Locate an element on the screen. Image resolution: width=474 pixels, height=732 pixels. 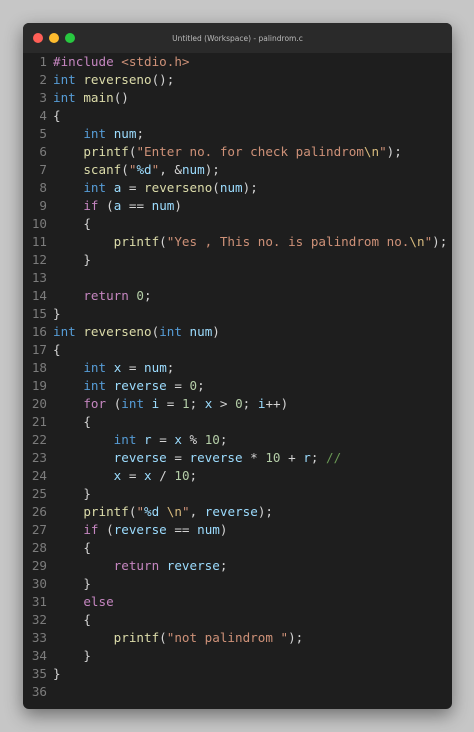
close-window-button is located at coordinates (38, 38).